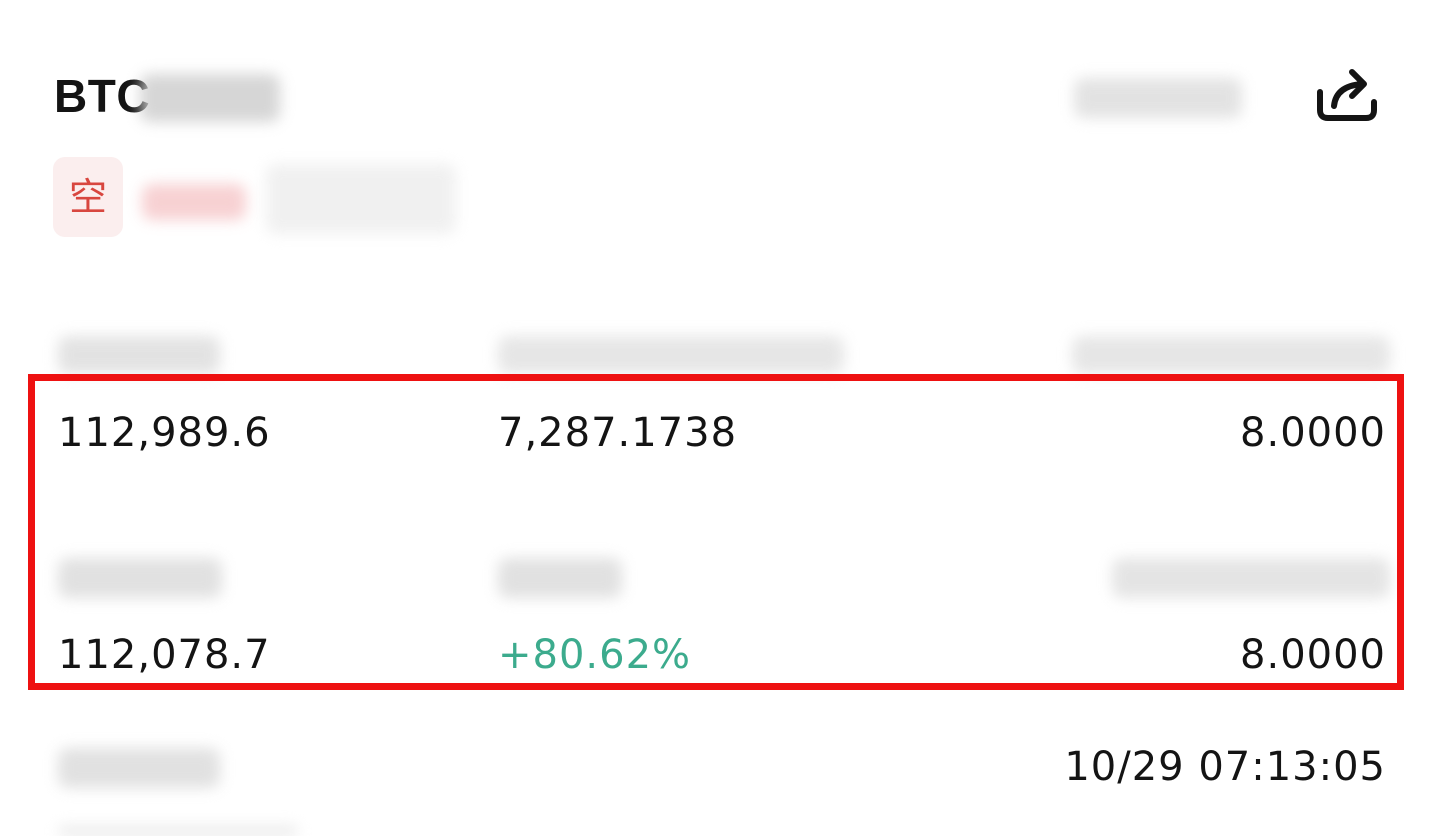  What do you see at coordinates (139, 355) in the screenshot?
I see `entry-price-label-redacted` at bounding box center [139, 355].